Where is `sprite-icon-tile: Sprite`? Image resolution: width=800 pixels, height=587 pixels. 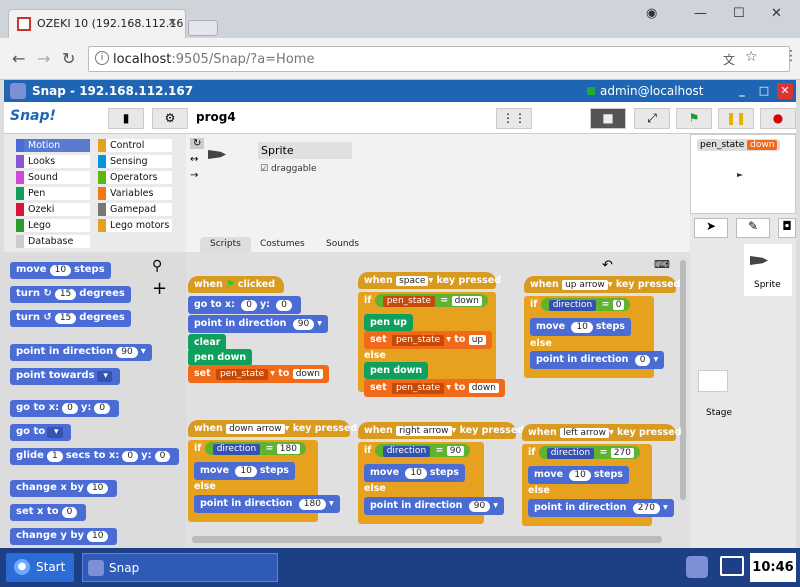 sprite-icon-tile: Sprite is located at coordinates (768, 270).